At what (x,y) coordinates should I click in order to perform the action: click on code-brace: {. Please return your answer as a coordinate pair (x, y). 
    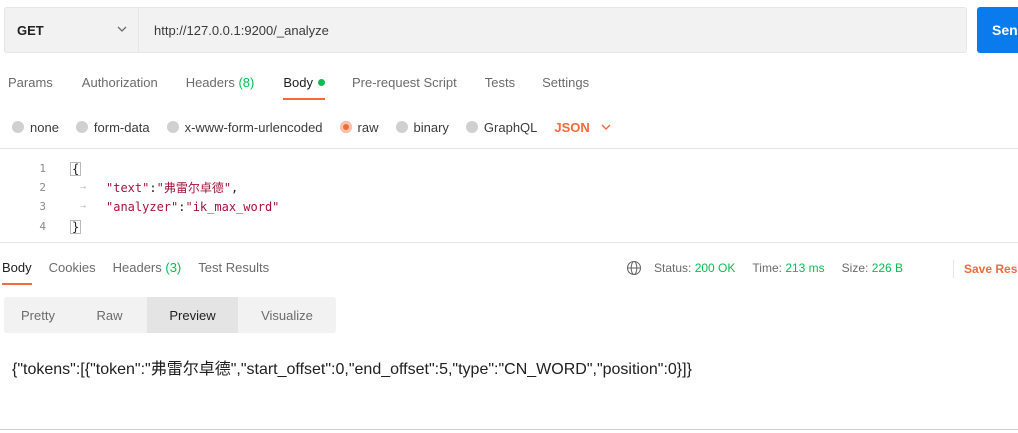
    Looking at the image, I should click on (76, 168).